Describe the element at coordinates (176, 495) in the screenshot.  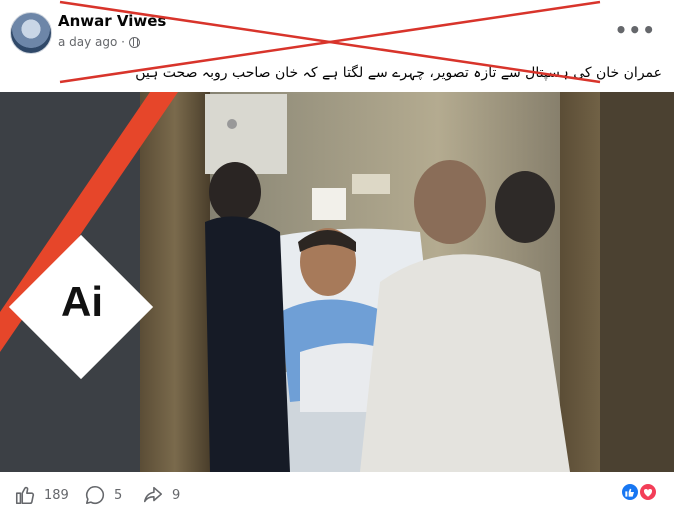
I see `share-count: 9` at that location.